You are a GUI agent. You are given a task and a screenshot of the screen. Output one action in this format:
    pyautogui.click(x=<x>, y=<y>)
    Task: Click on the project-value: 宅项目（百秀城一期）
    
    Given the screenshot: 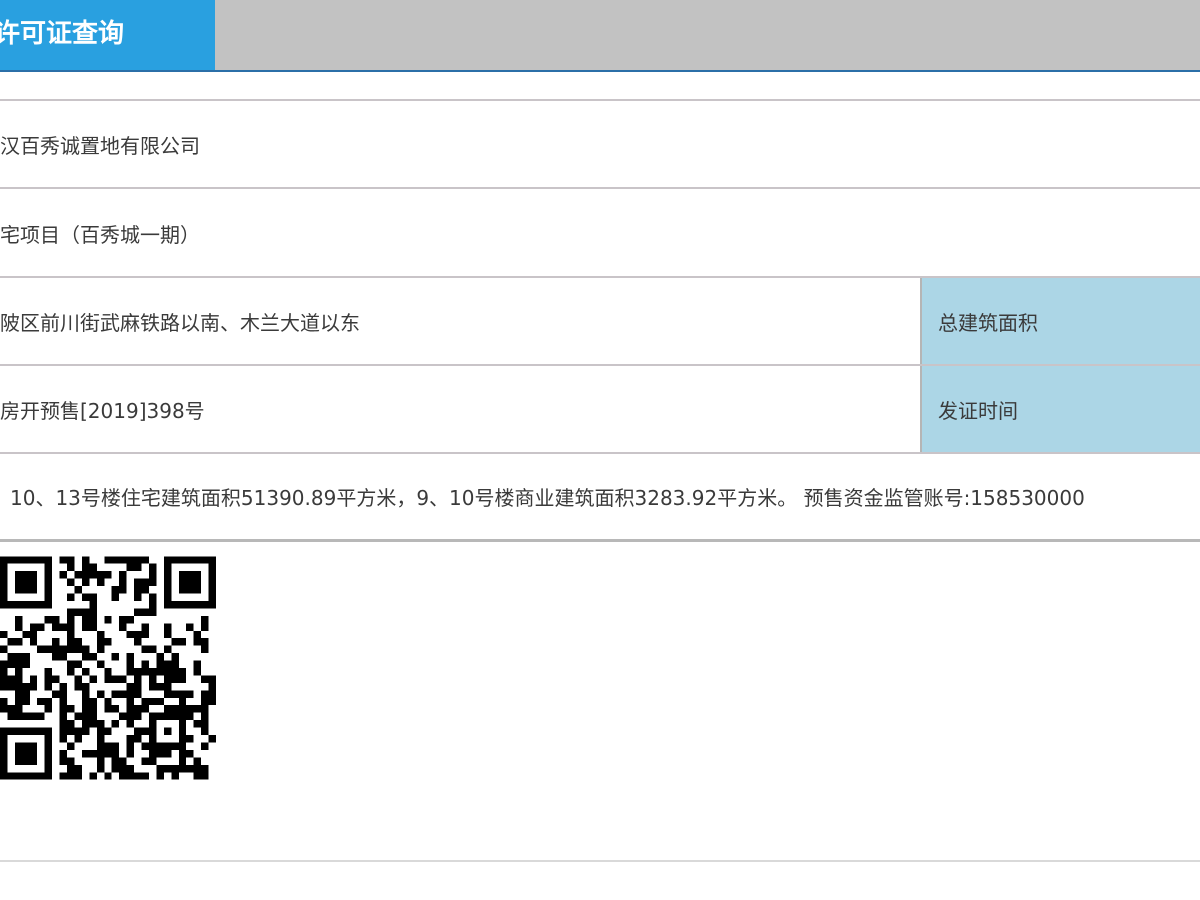 What is the action you would take?
    pyautogui.click(x=100, y=234)
    